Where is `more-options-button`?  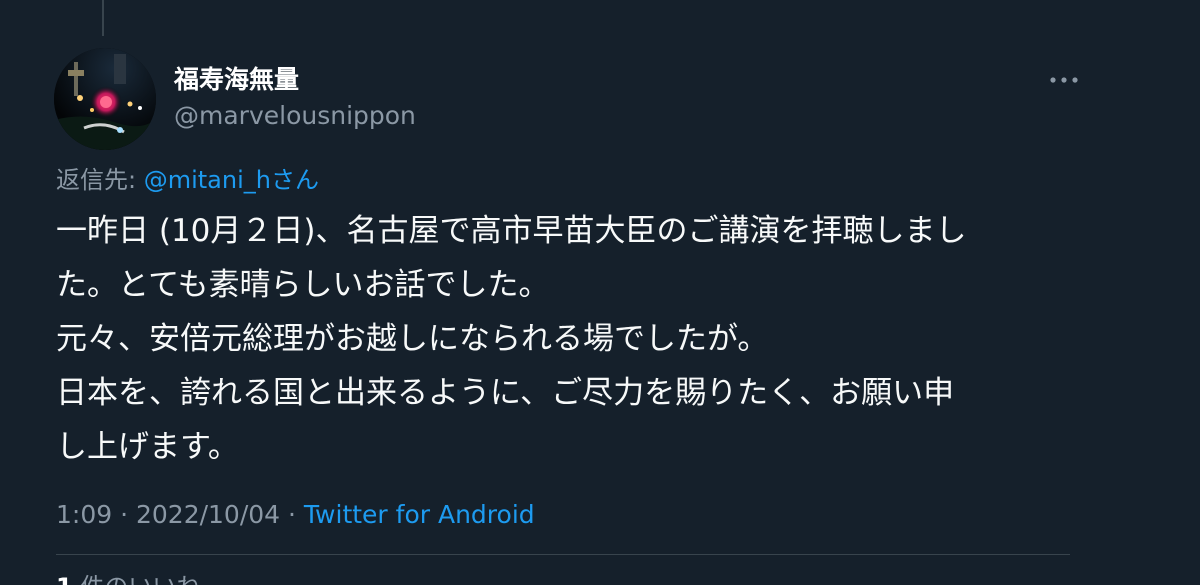
more-options-button is located at coordinates (1064, 80).